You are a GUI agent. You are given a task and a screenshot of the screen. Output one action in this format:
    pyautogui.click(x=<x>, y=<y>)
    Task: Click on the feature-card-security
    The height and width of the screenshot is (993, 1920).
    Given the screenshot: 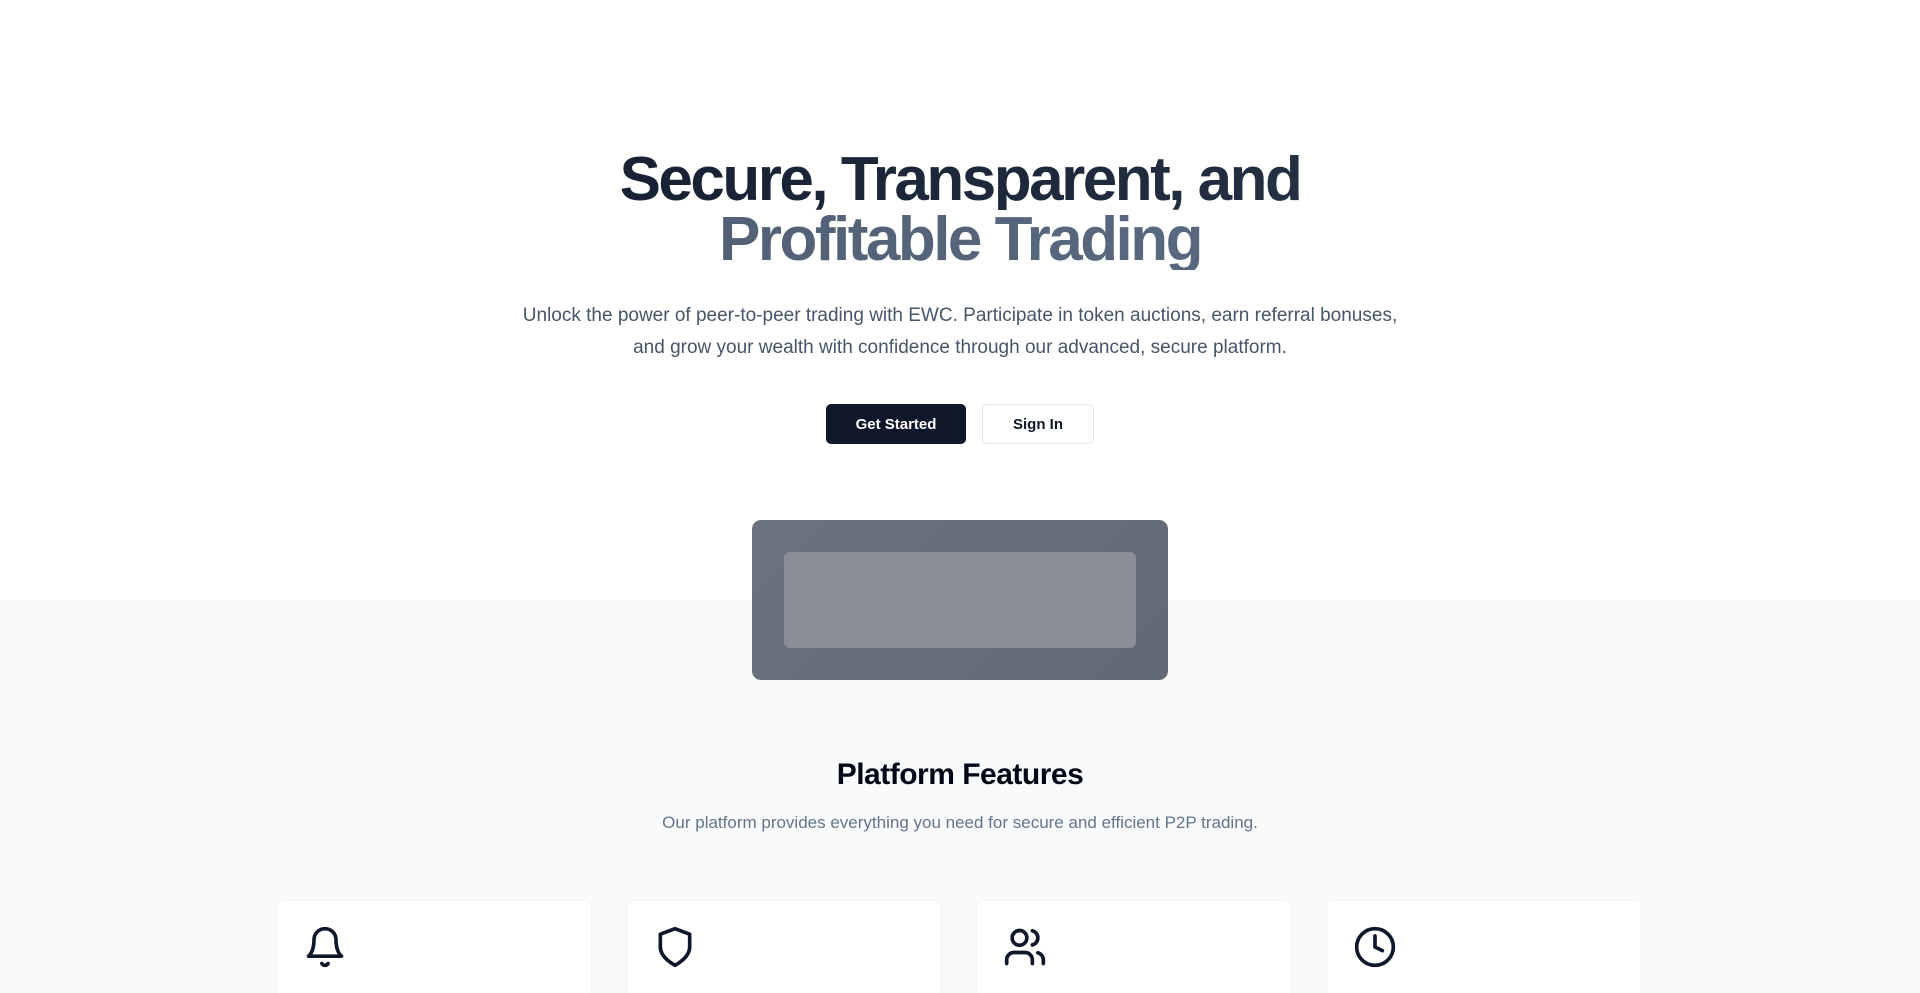 What is the action you would take?
    pyautogui.click(x=784, y=946)
    